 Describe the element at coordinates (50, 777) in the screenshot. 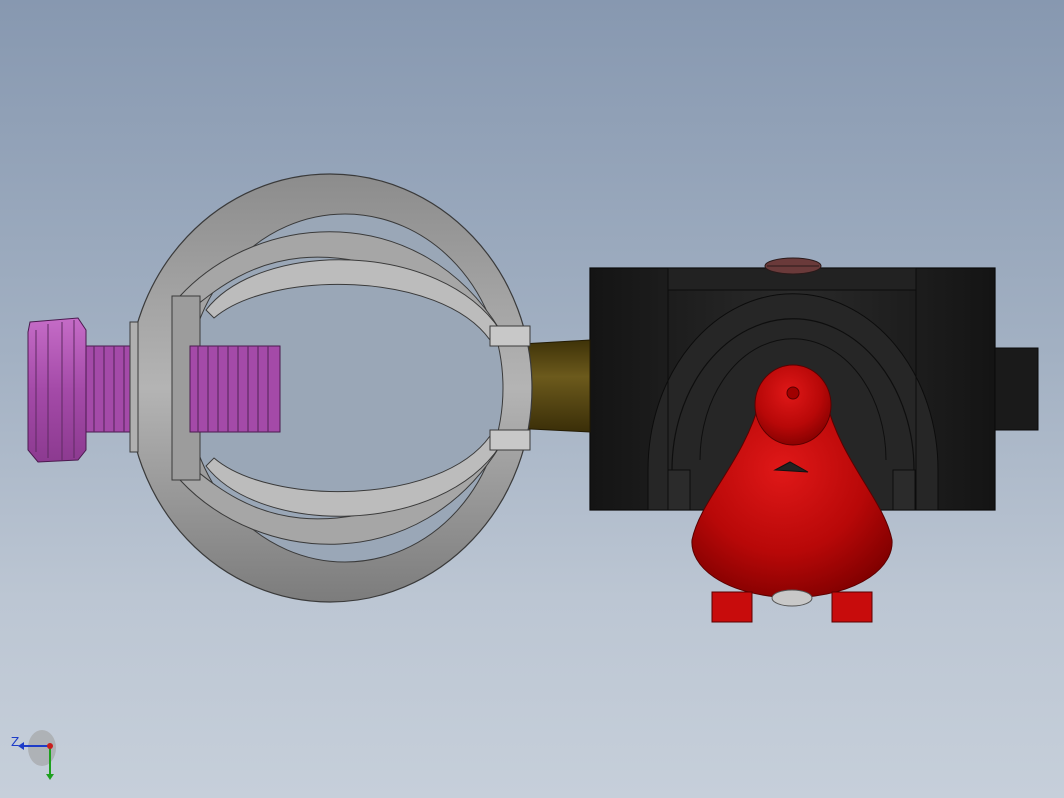

I see `y-axis-arrow` at that location.